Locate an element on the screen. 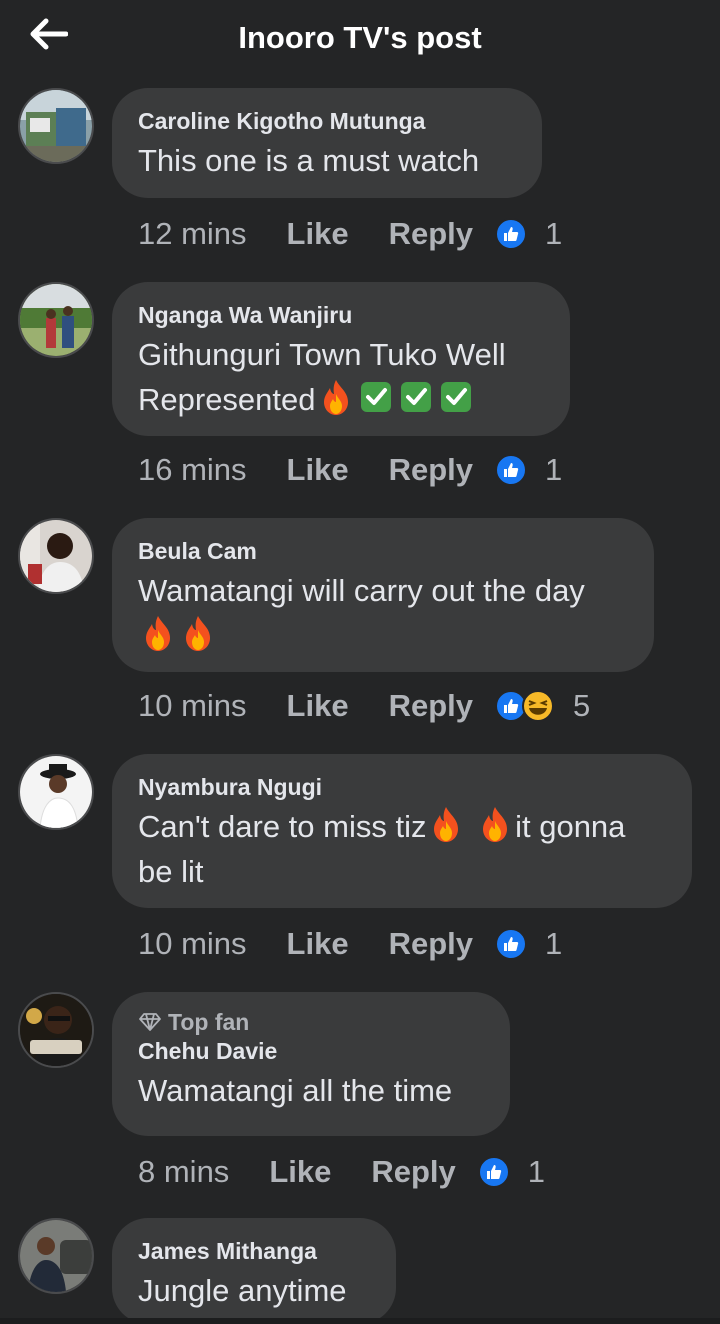 This screenshot has width=720, height=1324. comment-text: Can't dare to miss tiz it gonna be lit is located at coordinates (402, 849).